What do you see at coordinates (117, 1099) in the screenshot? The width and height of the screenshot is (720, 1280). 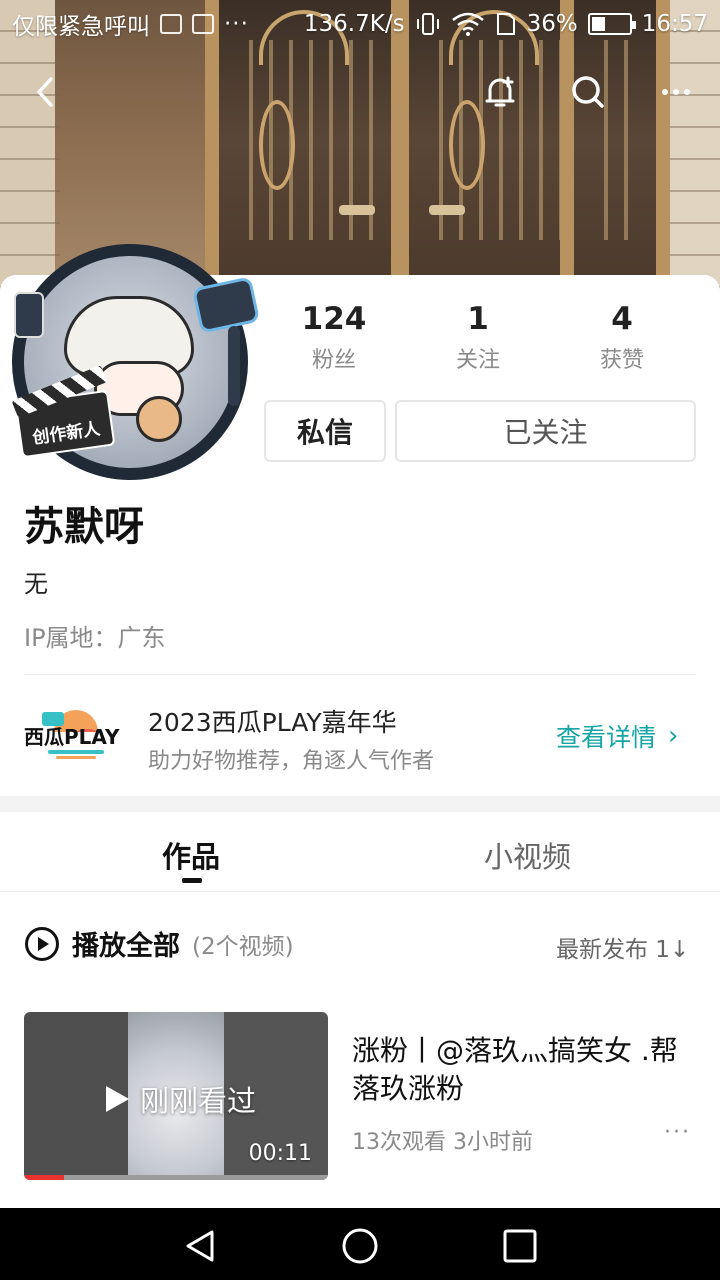 I see `play-icon` at bounding box center [117, 1099].